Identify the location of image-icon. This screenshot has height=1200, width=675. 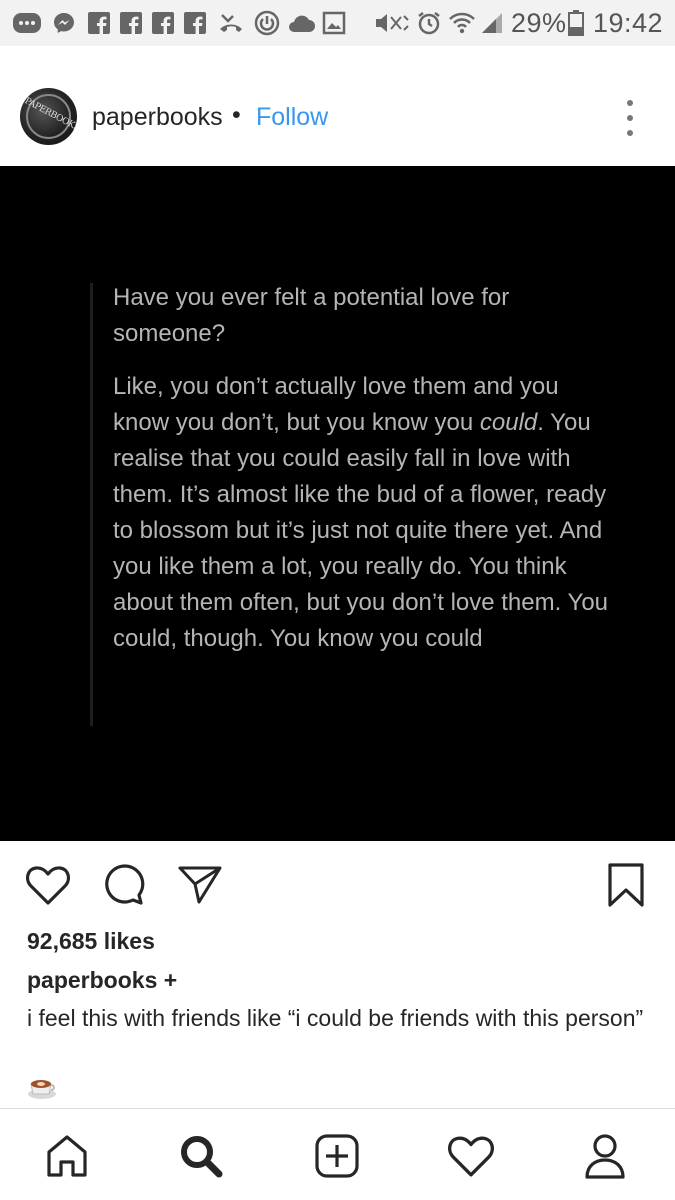
(334, 23).